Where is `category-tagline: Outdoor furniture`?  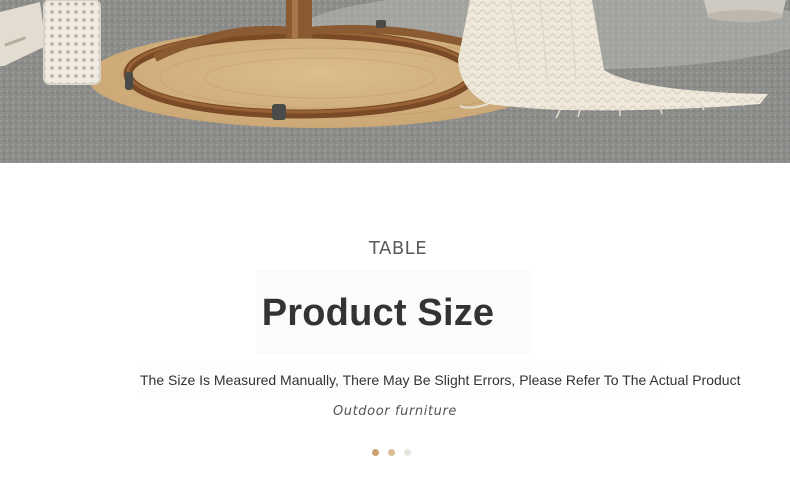
category-tagline: Outdoor furniture is located at coordinates (395, 411).